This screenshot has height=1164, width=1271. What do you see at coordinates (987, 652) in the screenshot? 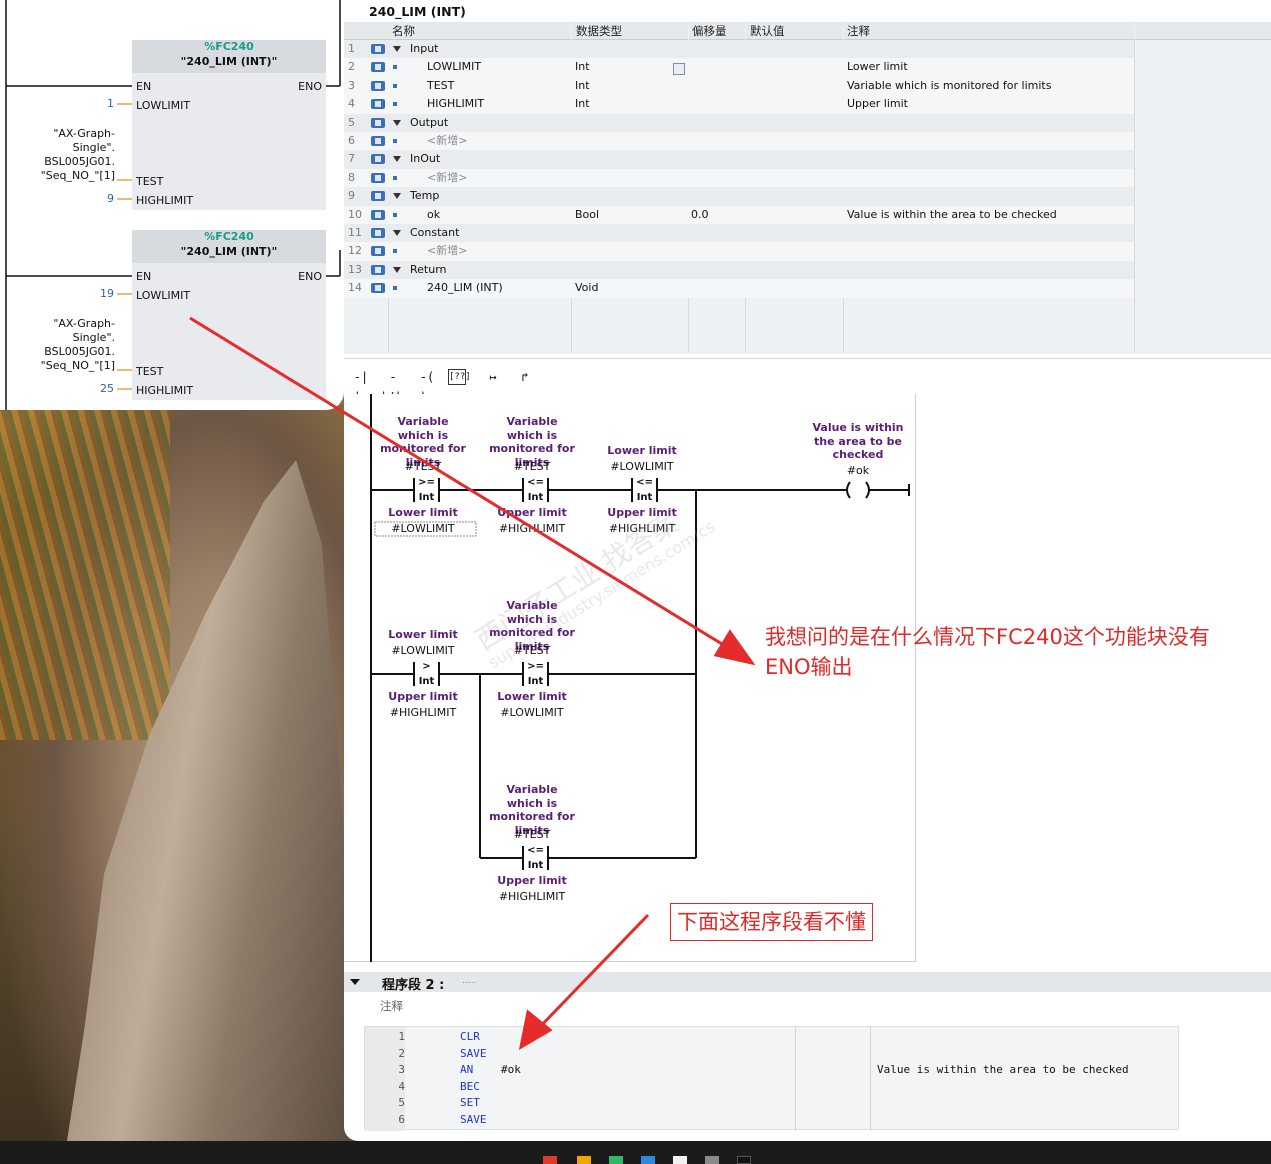
I see `question-annotation: 我想问的是在什么情况下FC240这个功能块没有ENO输出` at bounding box center [987, 652].